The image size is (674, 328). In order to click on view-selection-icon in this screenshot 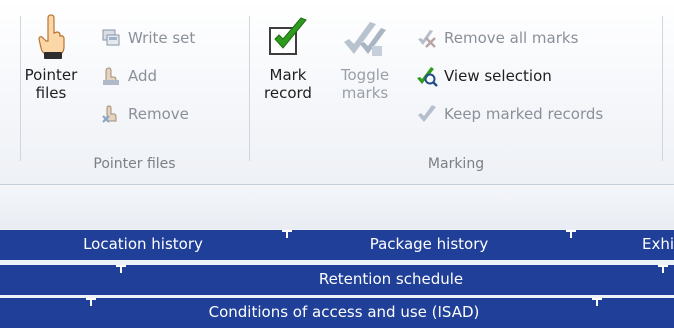, I will do `click(427, 77)`.